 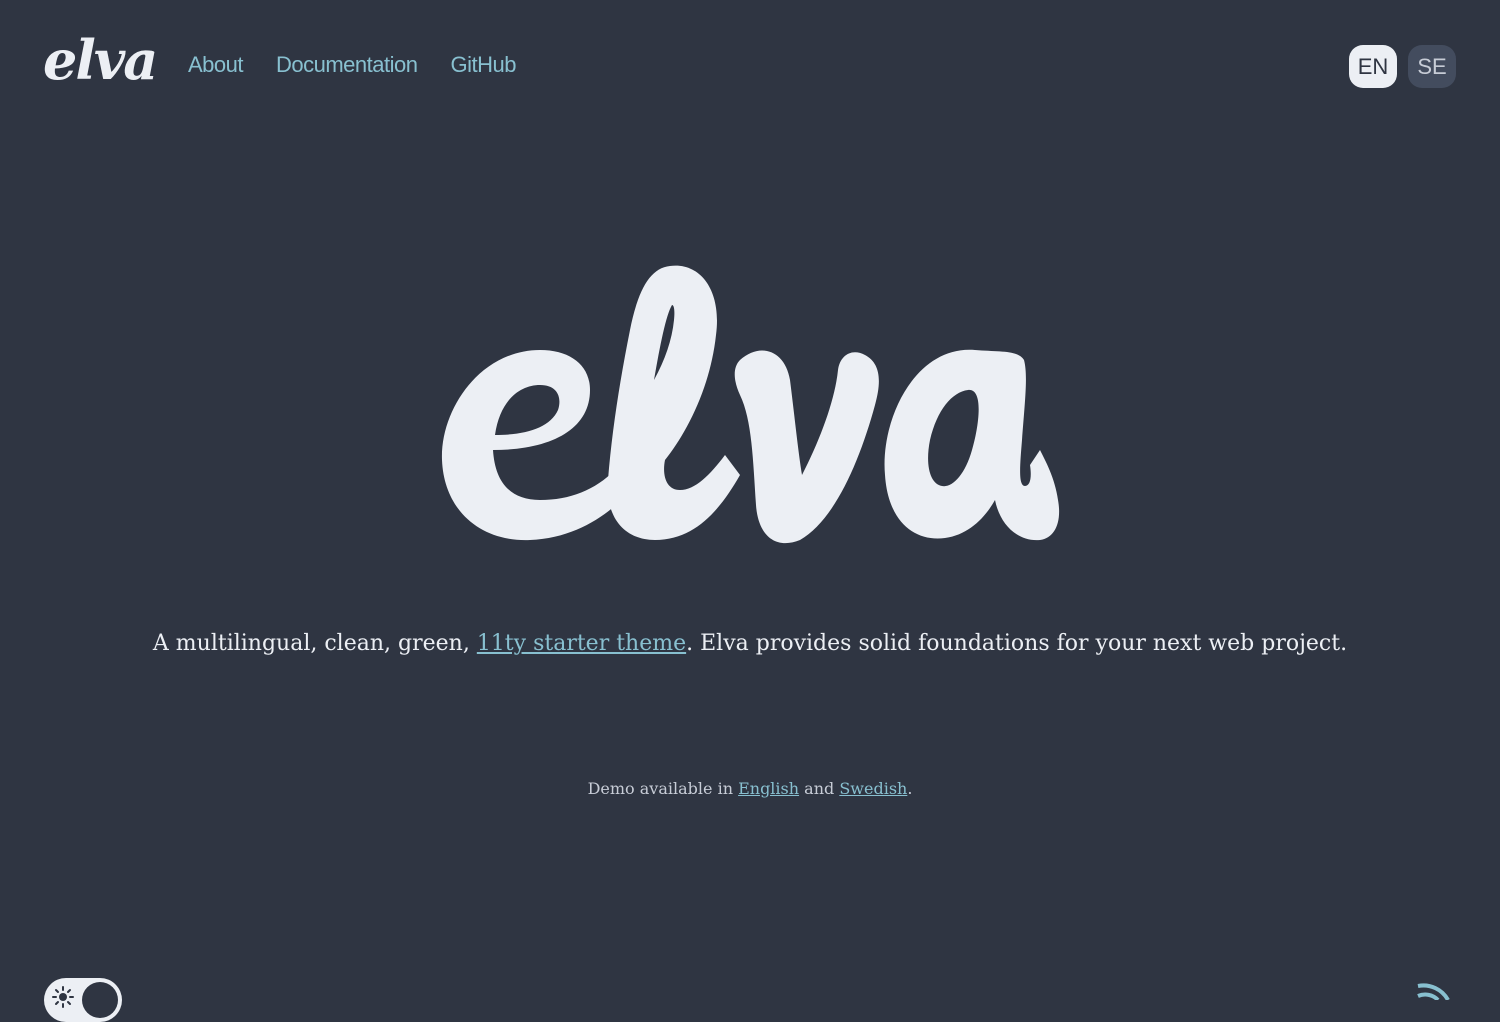 What do you see at coordinates (1373, 66) in the screenshot?
I see `language-button-en: EN` at bounding box center [1373, 66].